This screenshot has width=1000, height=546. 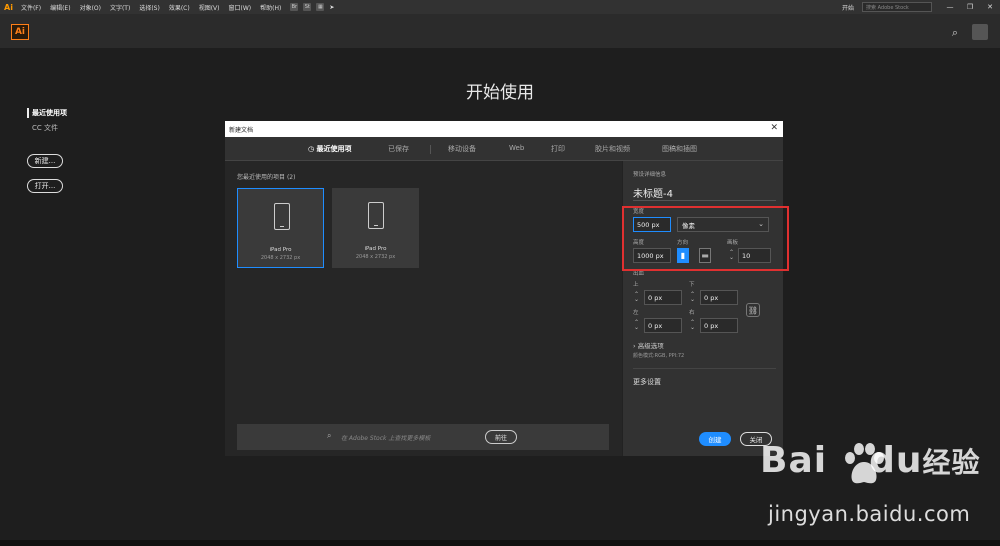 What do you see at coordinates (120, 7) in the screenshot?
I see `menu-type: 文字(T)` at bounding box center [120, 7].